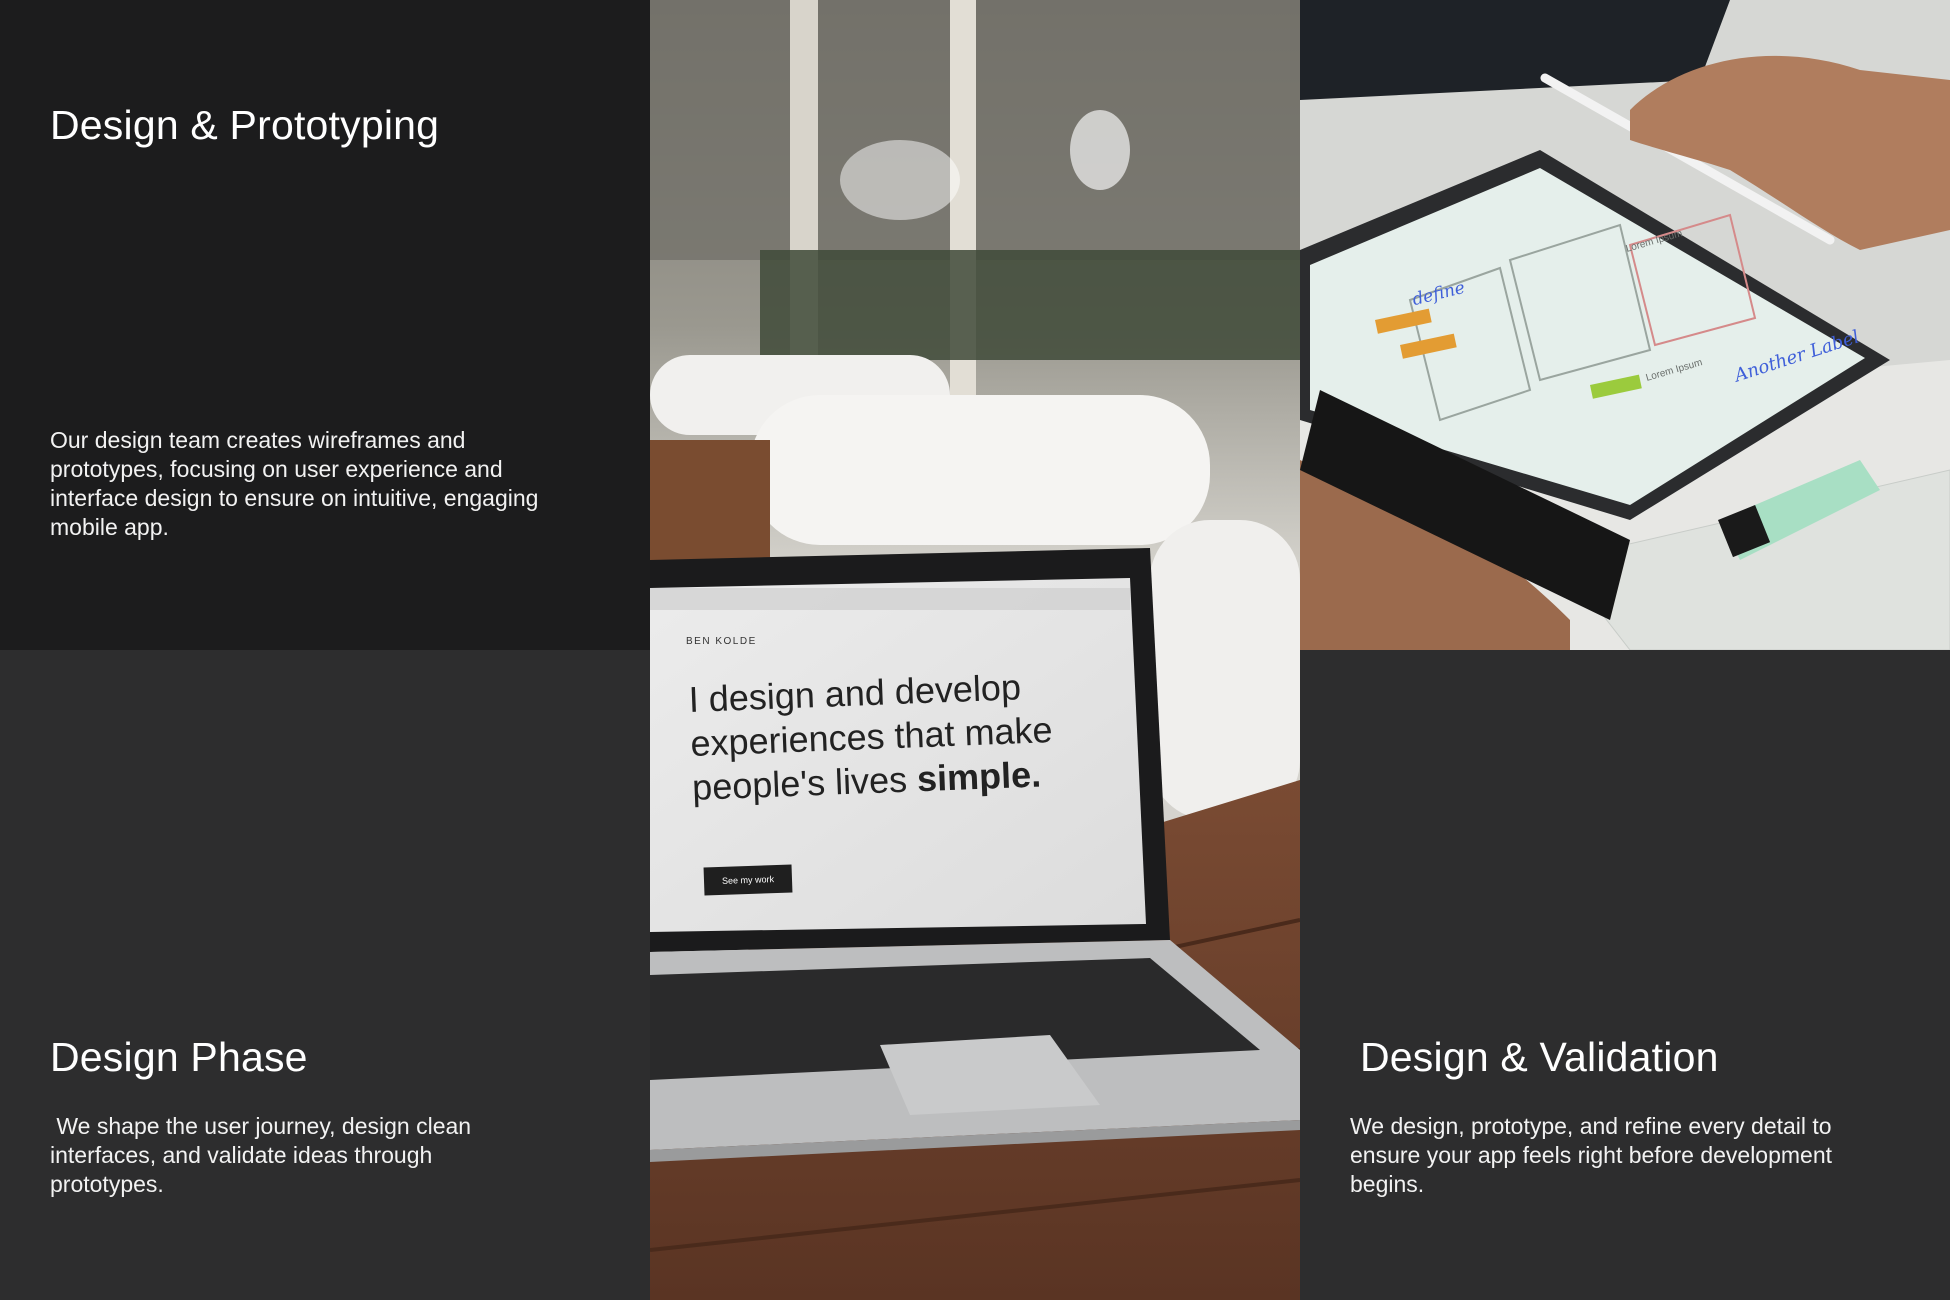  What do you see at coordinates (721, 641) in the screenshot?
I see `laptop-screen-brand: BEN KOLDE` at bounding box center [721, 641].